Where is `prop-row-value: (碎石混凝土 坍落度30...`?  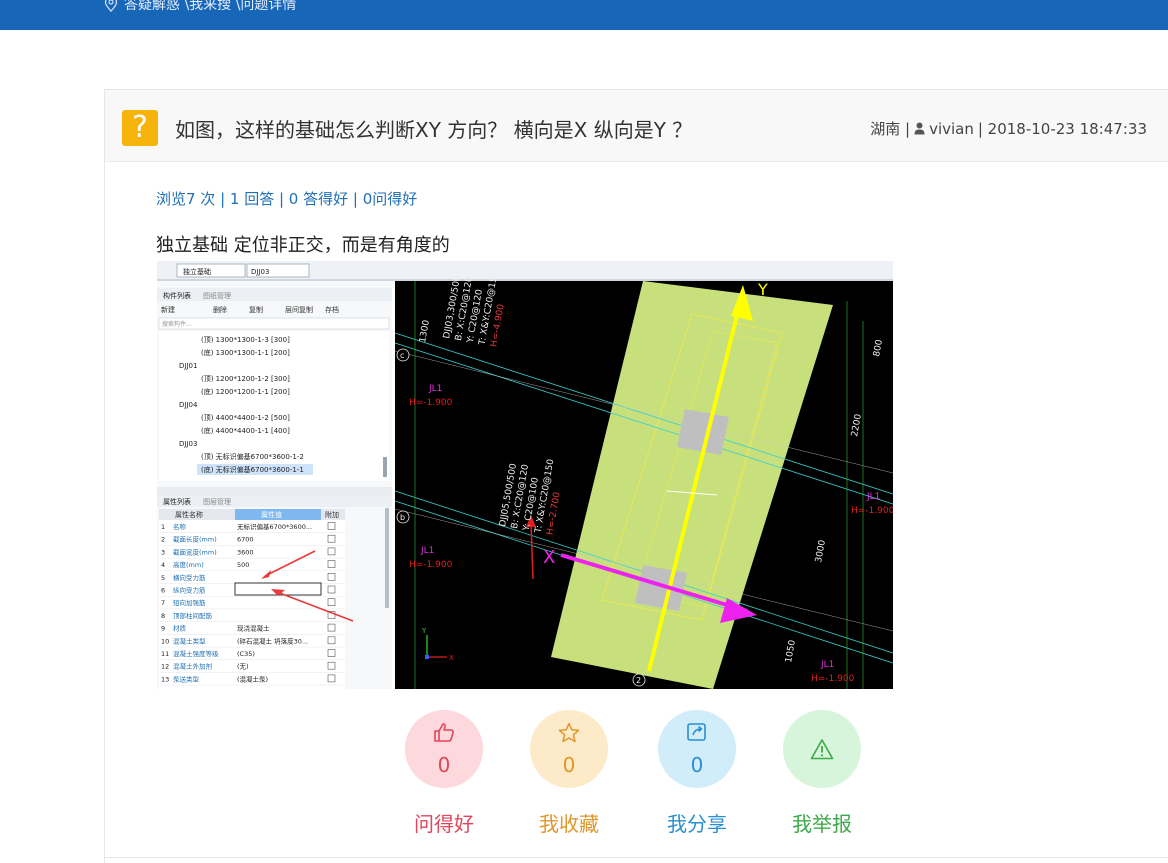
prop-row-value: (碎石混凝土 坍落度30... is located at coordinates (272, 640).